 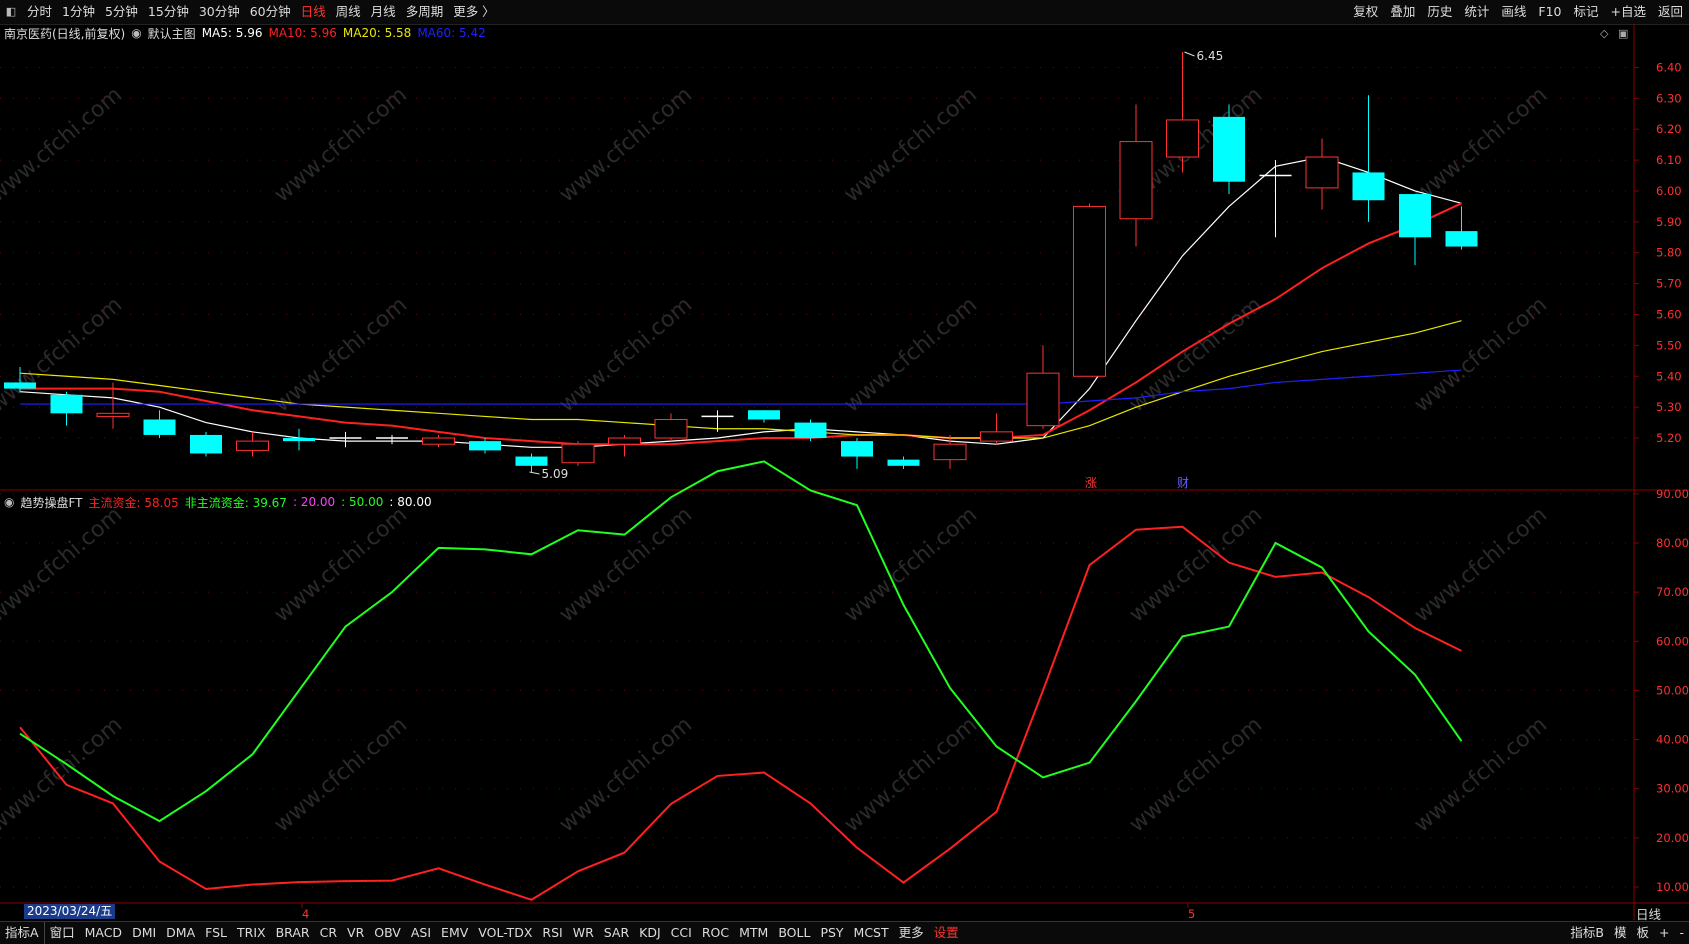 I want to click on y-tick-label: 5.80, so click(x=1669, y=253).